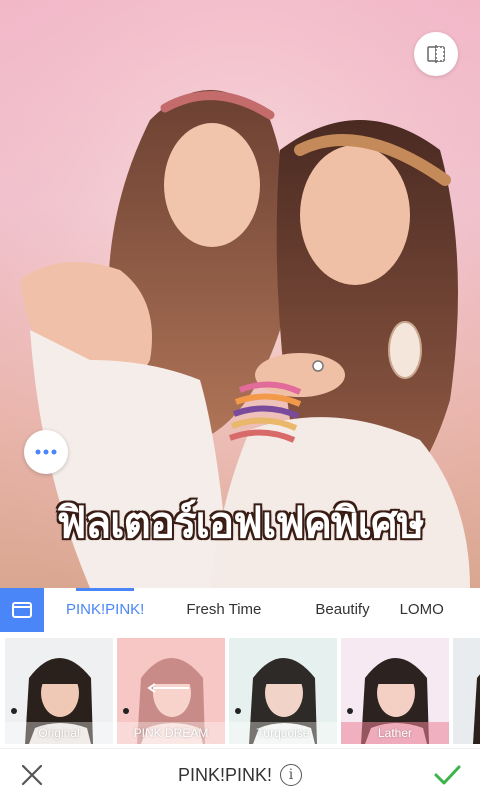 This screenshot has width=480, height=801. I want to click on bottom-action-bar: PINK!PINK! i, so click(240, 774).